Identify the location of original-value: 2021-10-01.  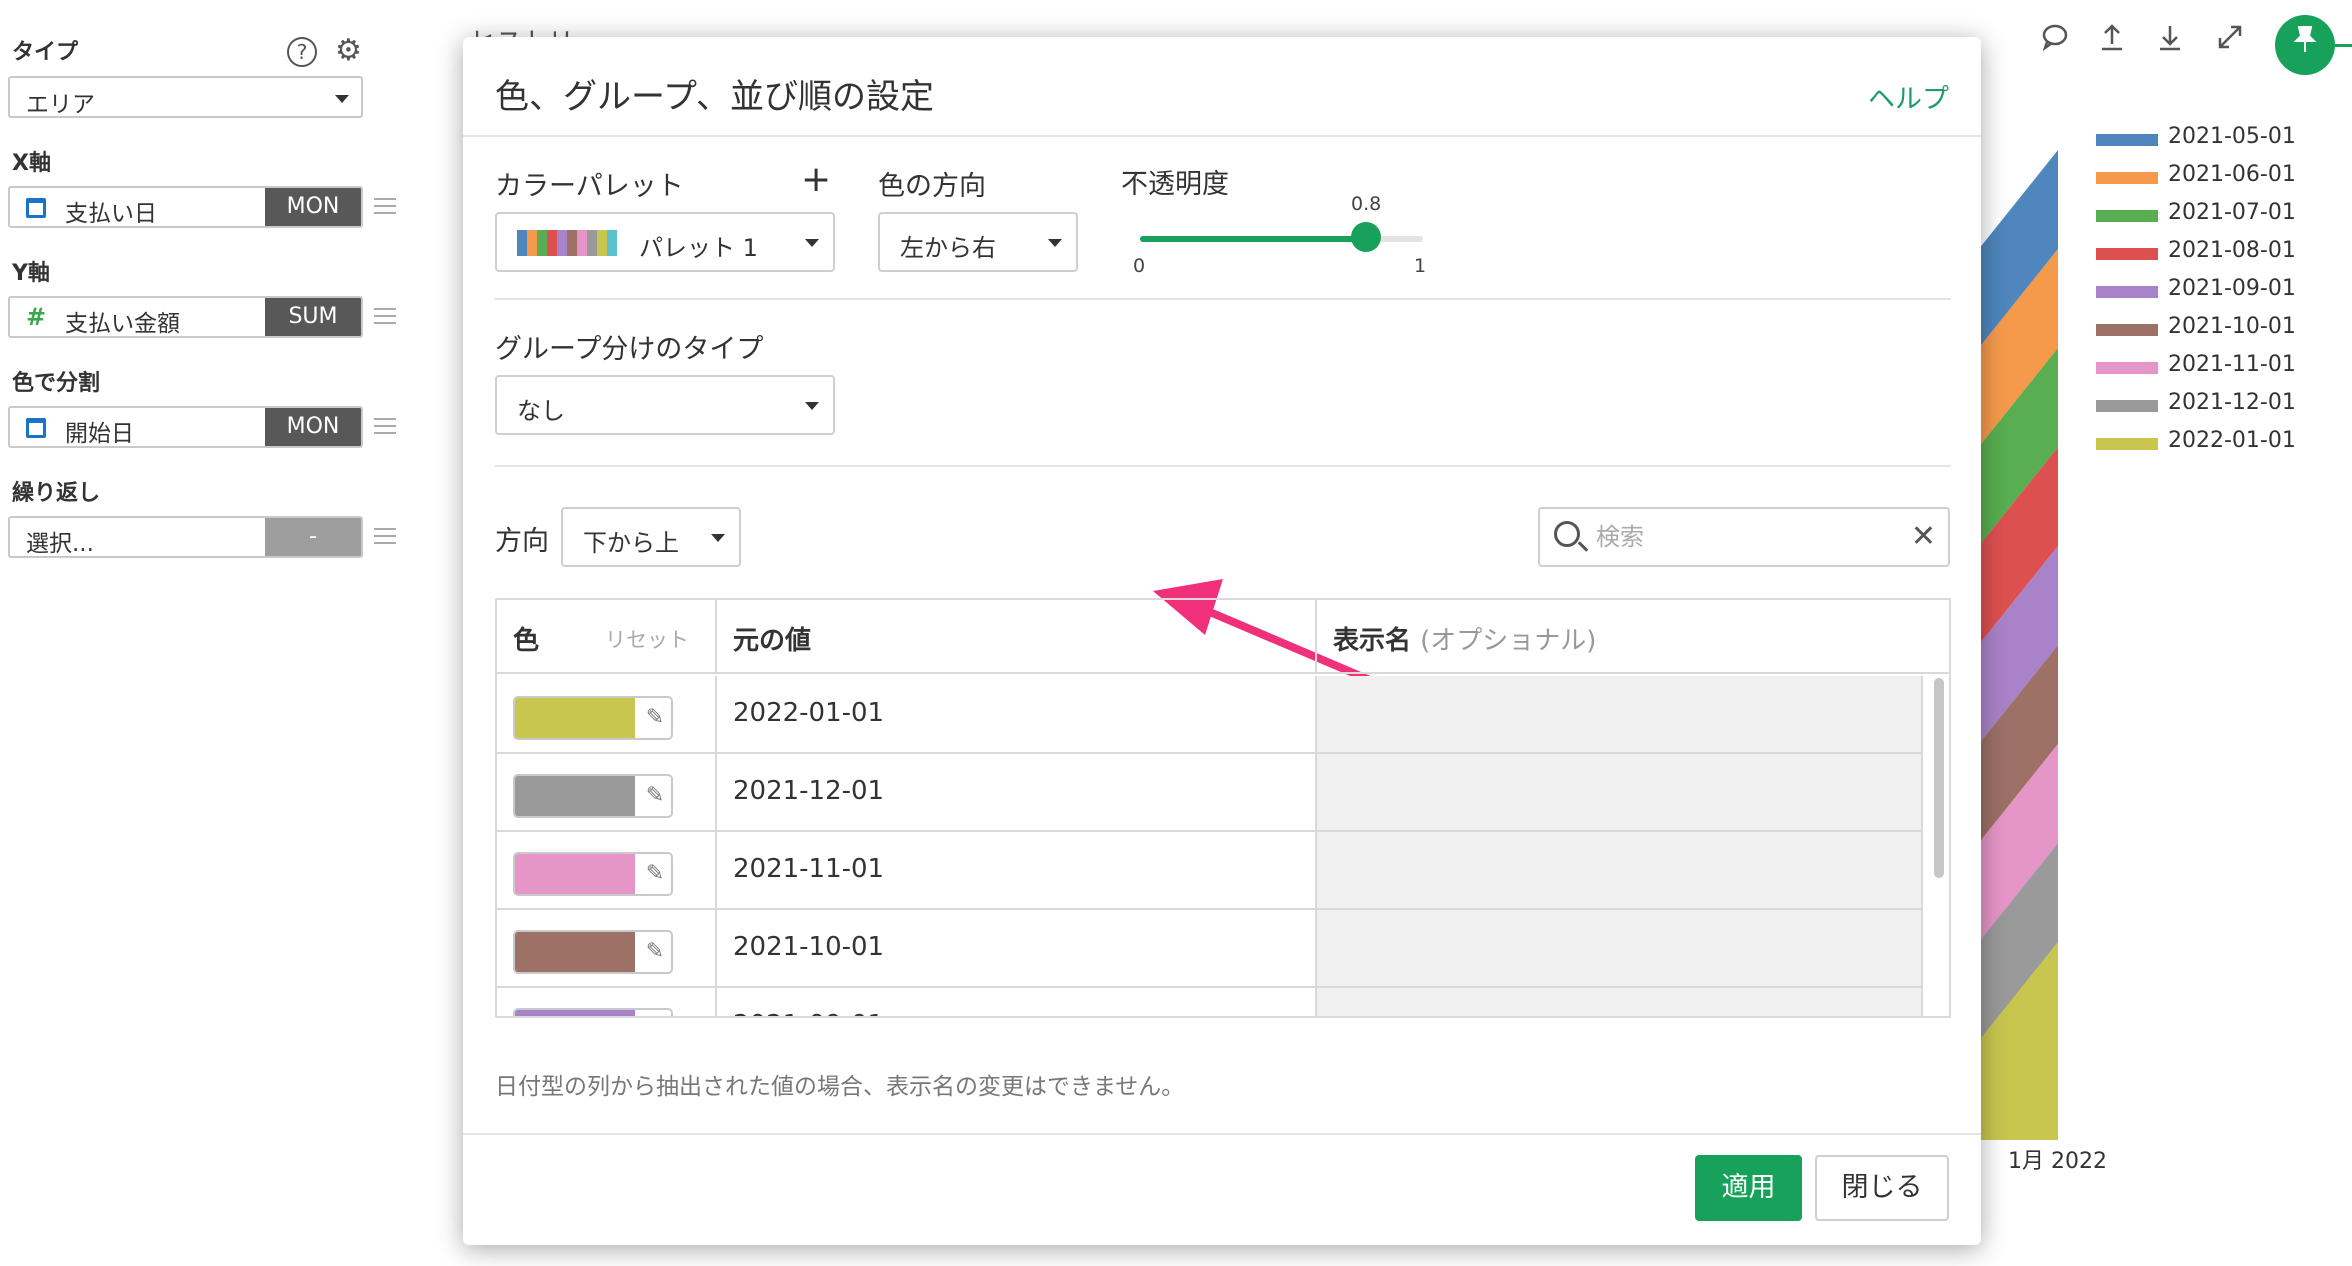
(809, 947).